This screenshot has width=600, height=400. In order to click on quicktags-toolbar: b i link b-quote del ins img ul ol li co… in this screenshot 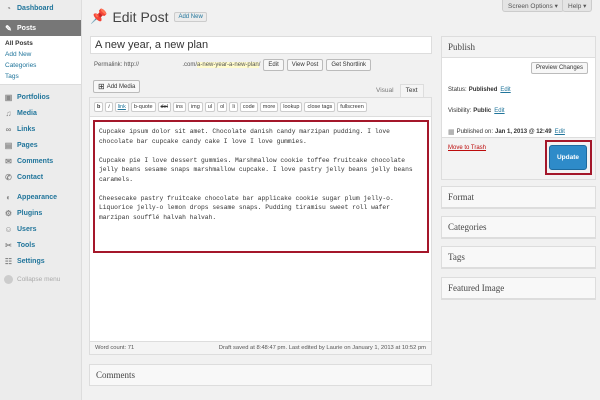, I will do `click(260, 107)`.